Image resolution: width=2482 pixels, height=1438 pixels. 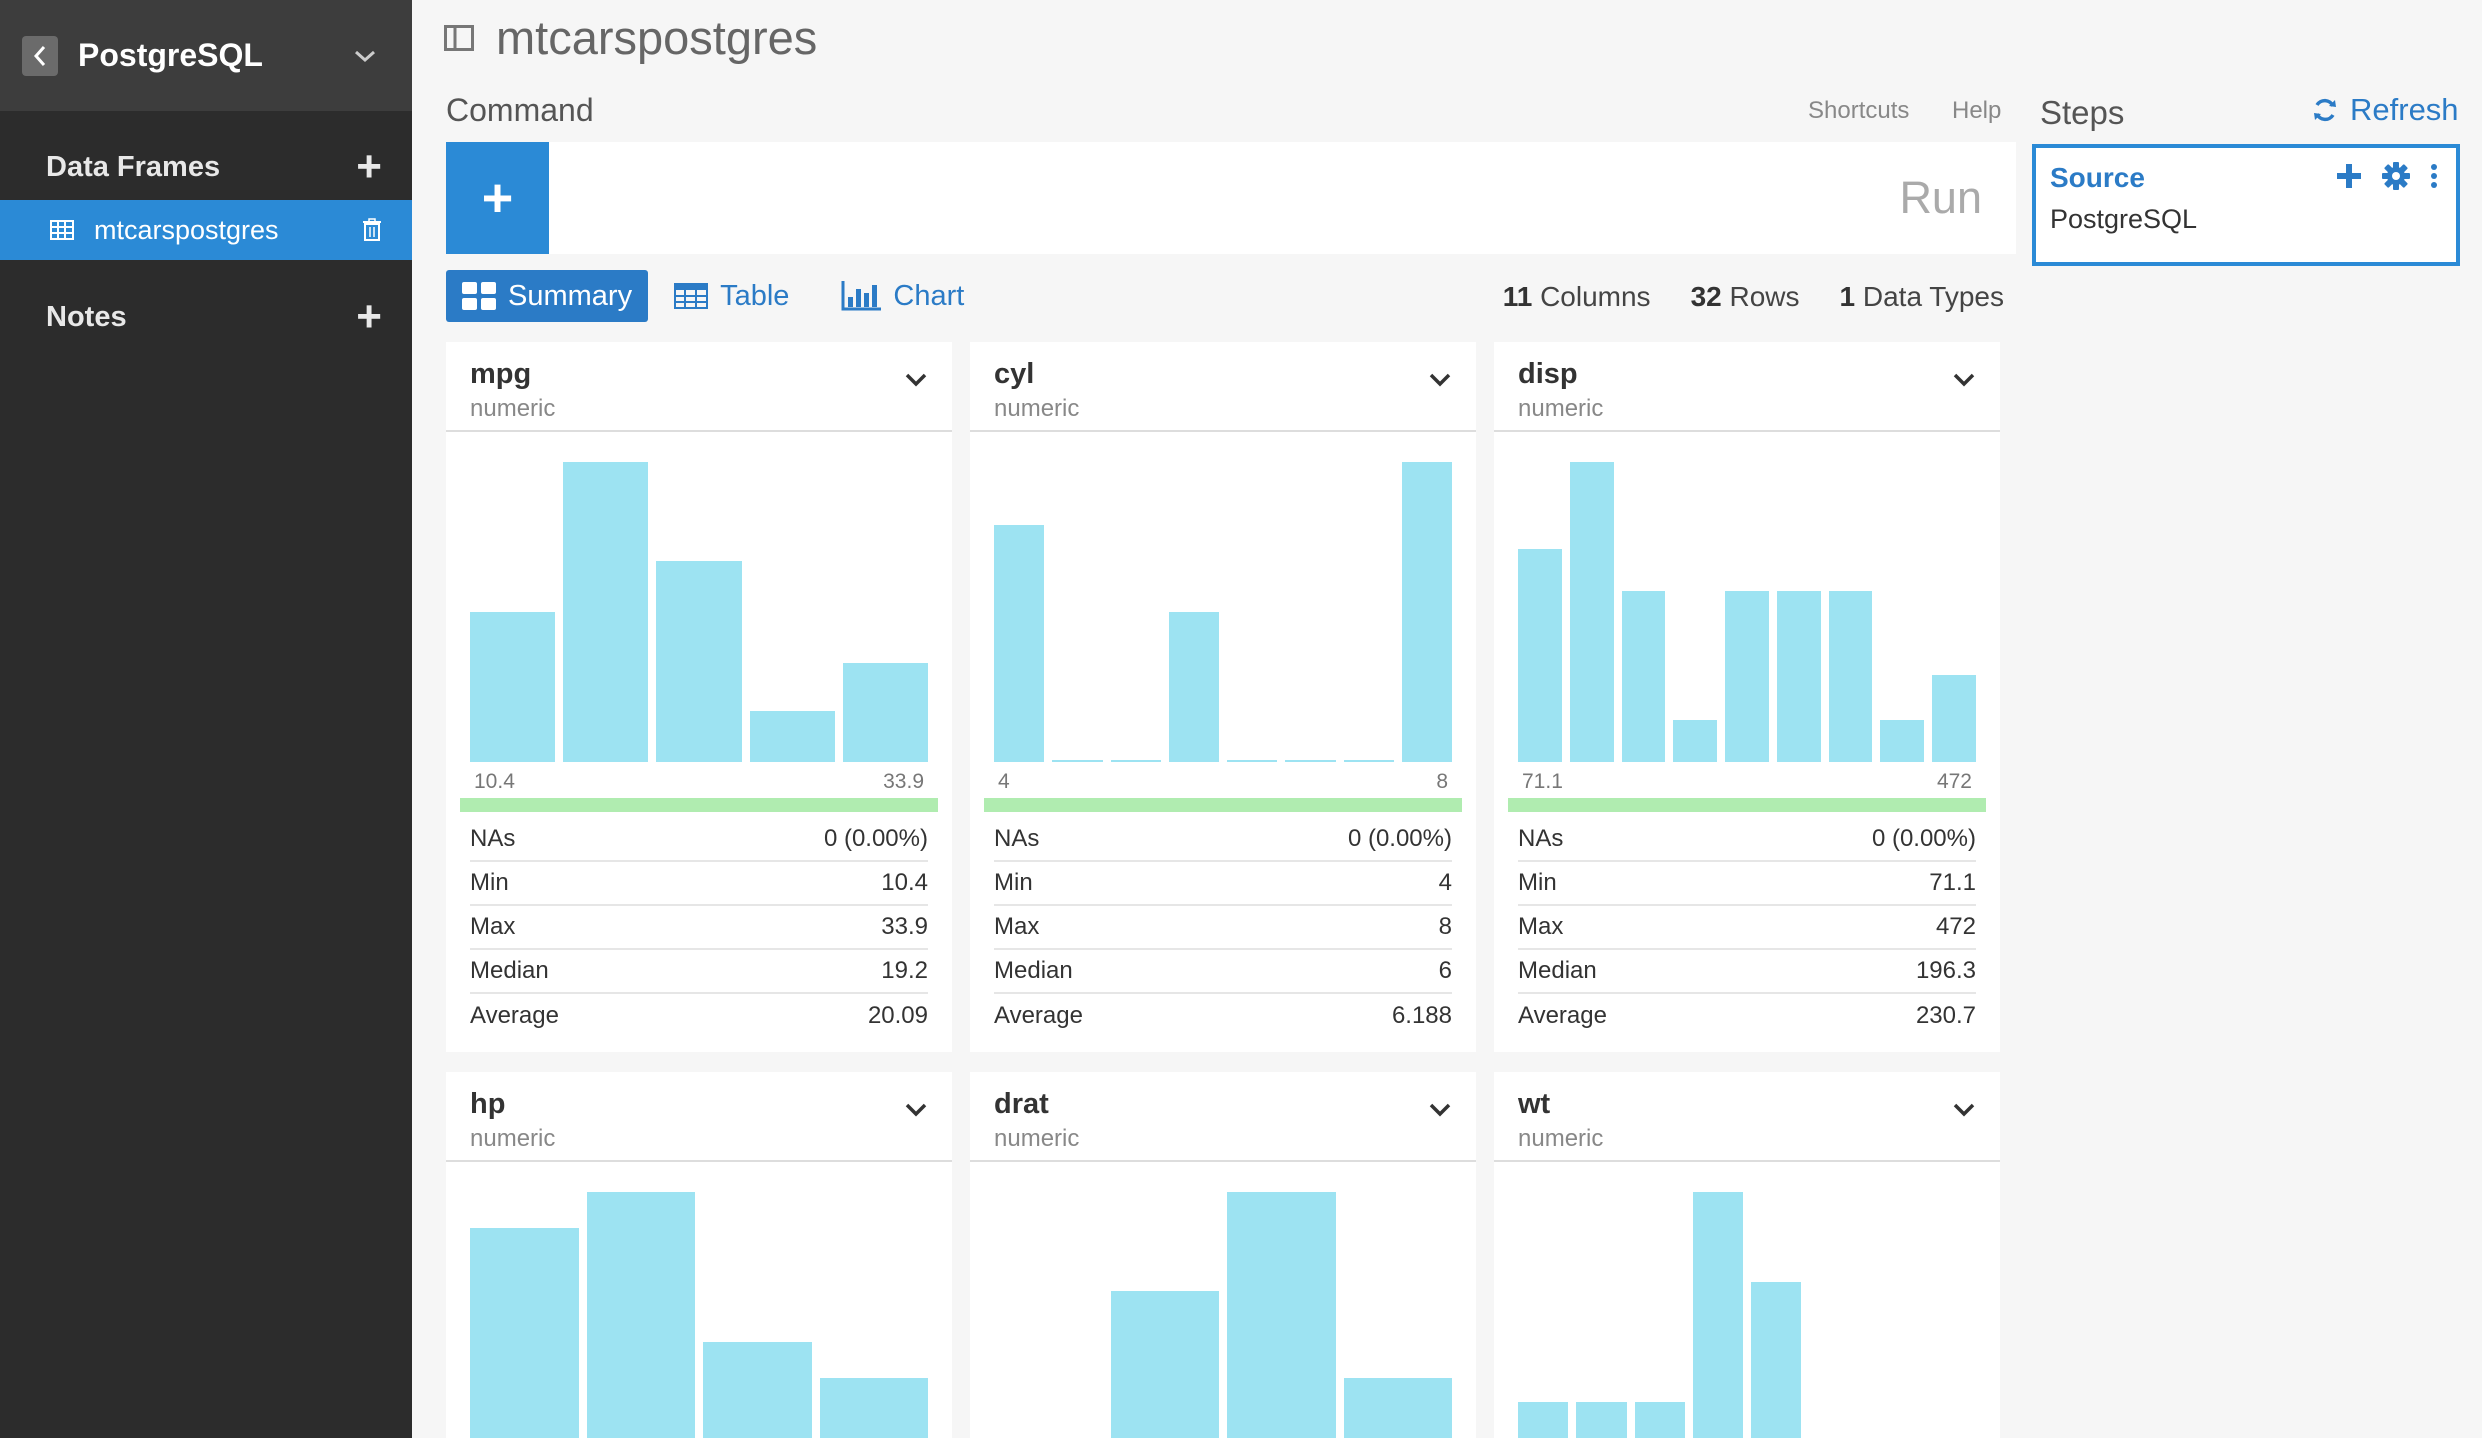 What do you see at coordinates (861, 296) in the screenshot?
I see `bar-chart-icon` at bounding box center [861, 296].